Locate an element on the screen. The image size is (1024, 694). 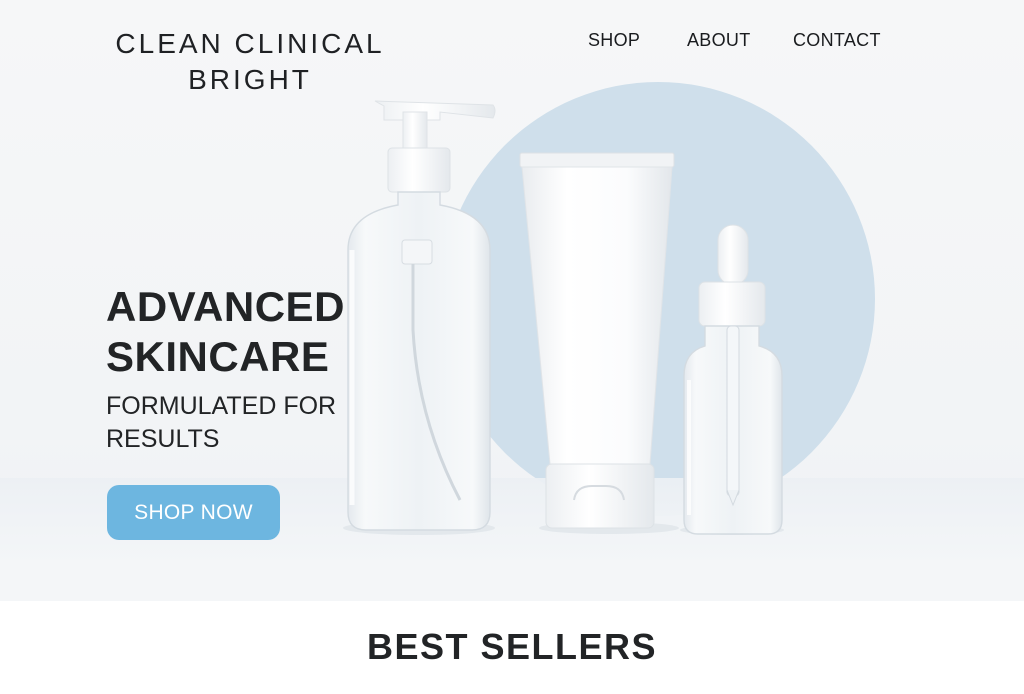
shop-now-button: SHOP NOW is located at coordinates (193, 512).